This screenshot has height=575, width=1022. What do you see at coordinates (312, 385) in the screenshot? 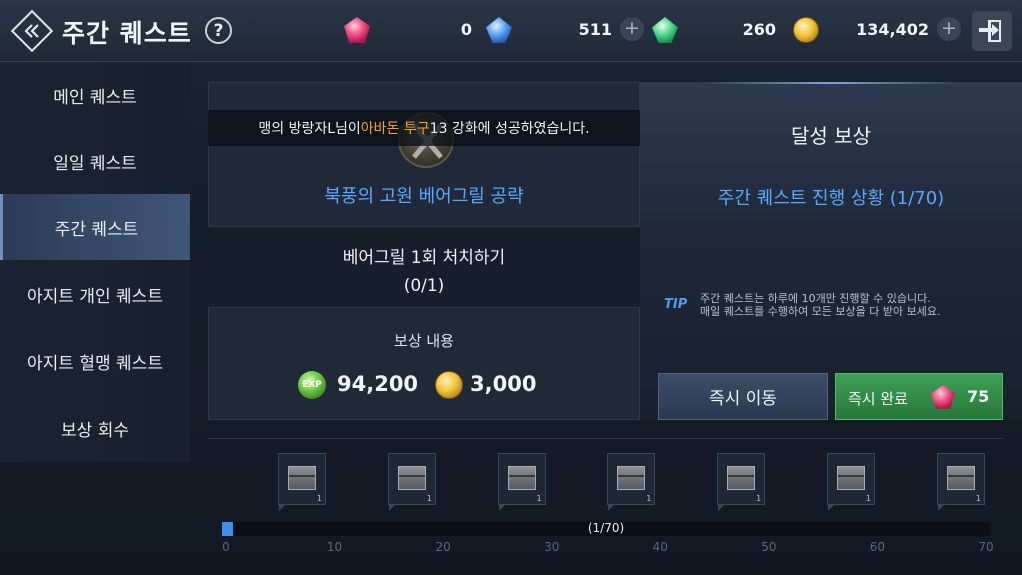
I see `exp-icon: EXP` at bounding box center [312, 385].